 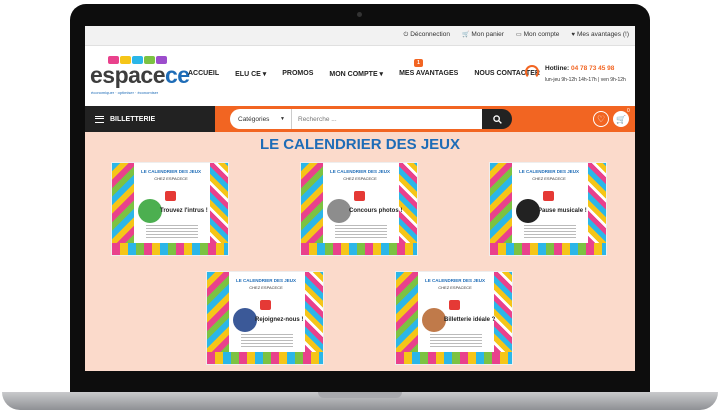 What do you see at coordinates (628, 111) in the screenshot?
I see `cart-count: 0` at bounding box center [628, 111].